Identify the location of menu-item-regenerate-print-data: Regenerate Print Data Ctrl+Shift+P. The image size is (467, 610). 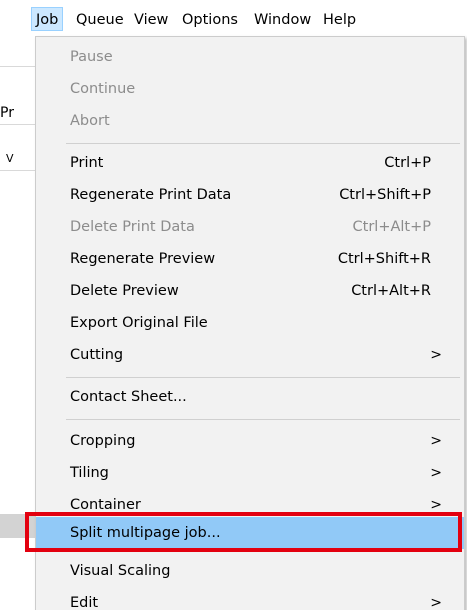
(250, 195).